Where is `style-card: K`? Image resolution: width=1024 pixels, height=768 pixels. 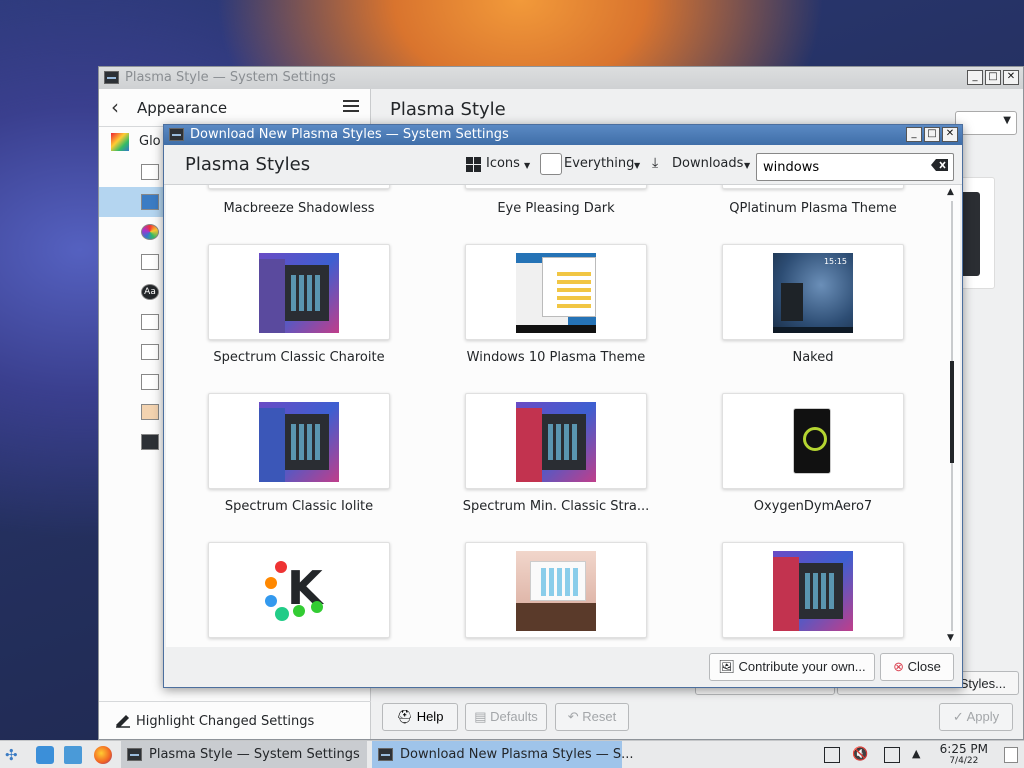 style-card: K is located at coordinates (299, 590).